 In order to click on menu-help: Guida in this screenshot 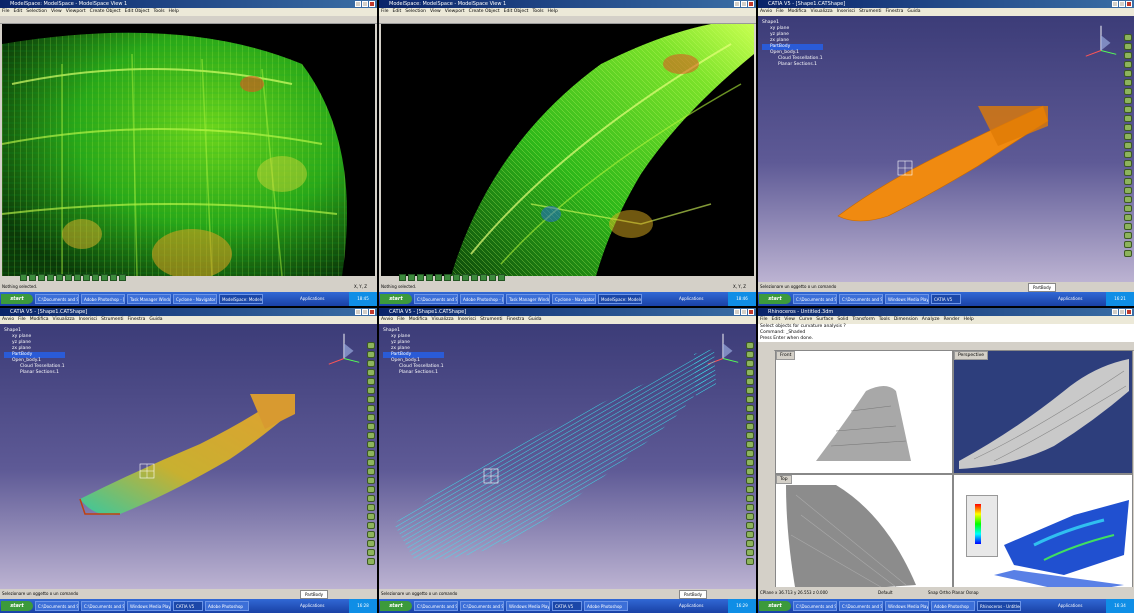, I will do `click(534, 319)`.